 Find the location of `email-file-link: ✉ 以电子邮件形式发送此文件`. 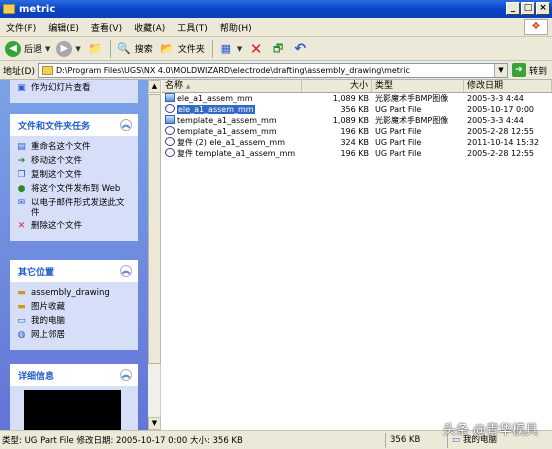

email-file-link: ✉ 以电子邮件形式发送此文件 is located at coordinates (74, 208).